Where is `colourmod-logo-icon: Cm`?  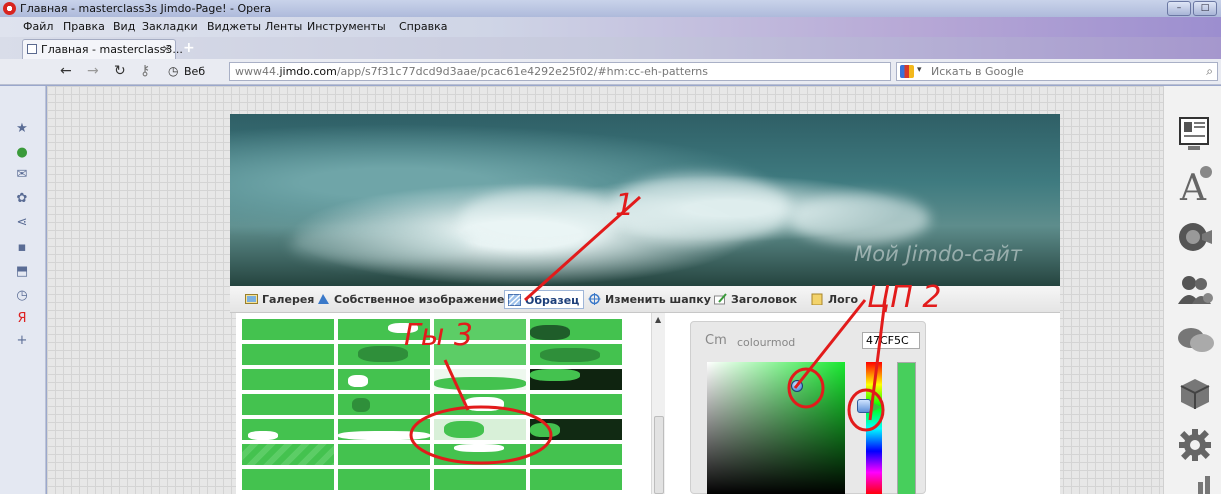
colourmod-logo-icon: Cm is located at coordinates (716, 340).